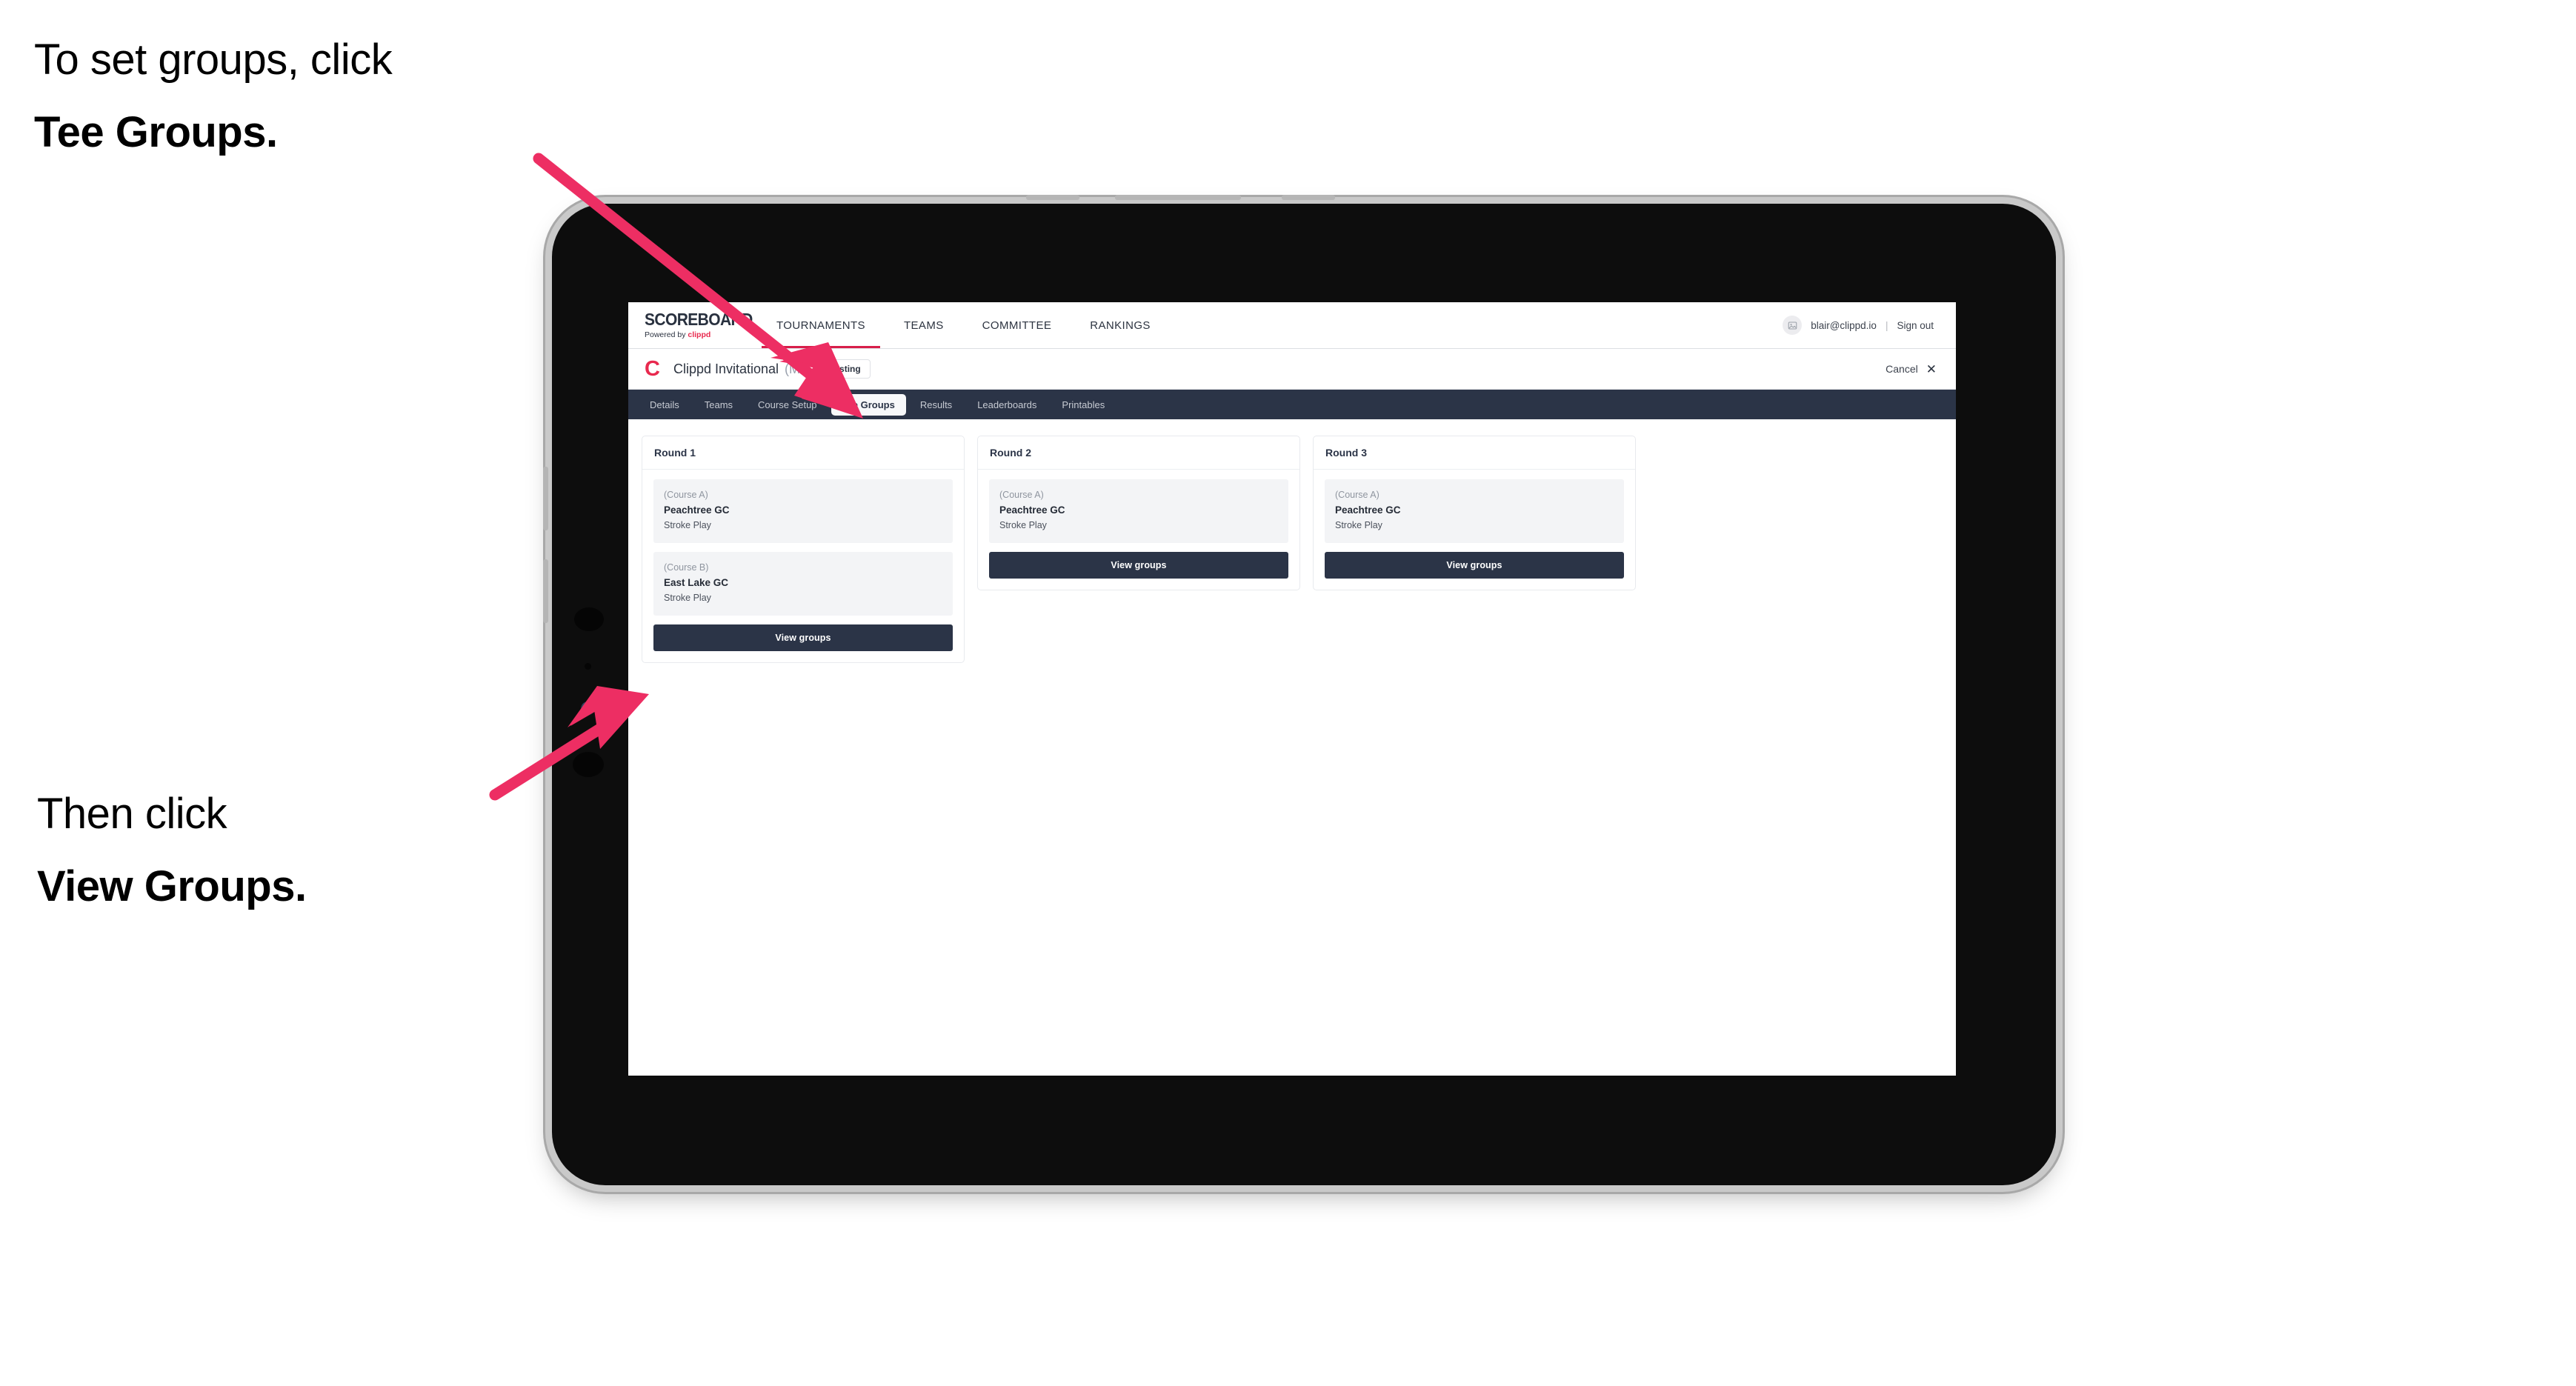 The image size is (2576, 1386). What do you see at coordinates (821, 325) in the screenshot?
I see `nav-item-tournaments: TOURNAMENTS` at bounding box center [821, 325].